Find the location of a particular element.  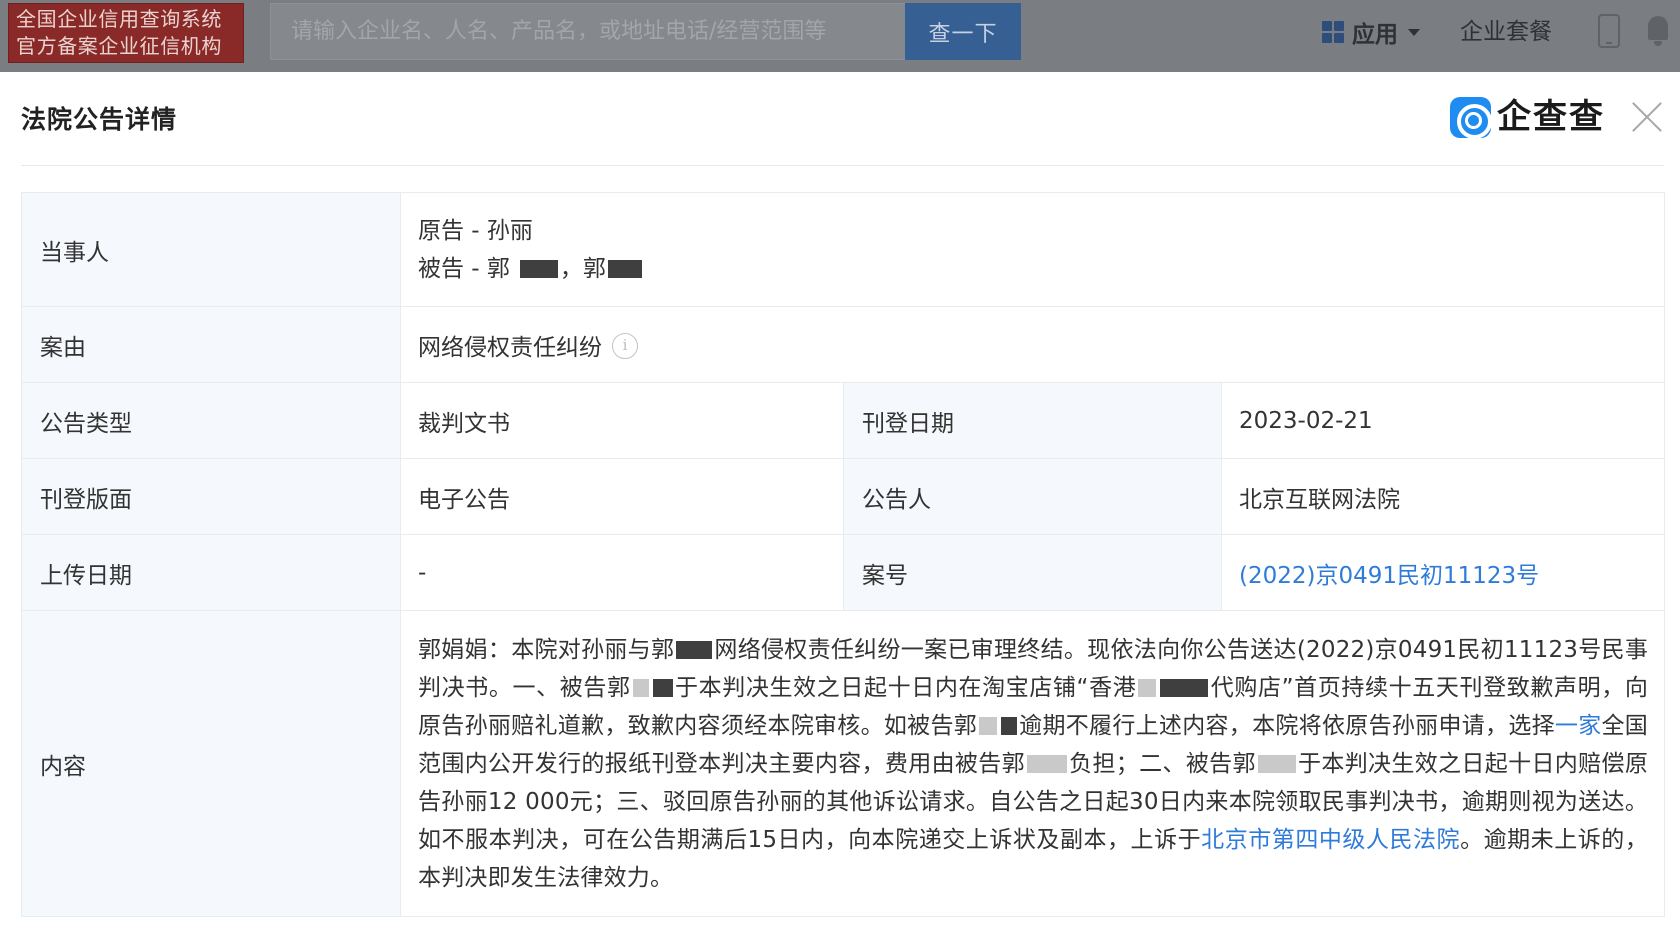

logo-text: 企查查 is located at coordinates (1551, 117).